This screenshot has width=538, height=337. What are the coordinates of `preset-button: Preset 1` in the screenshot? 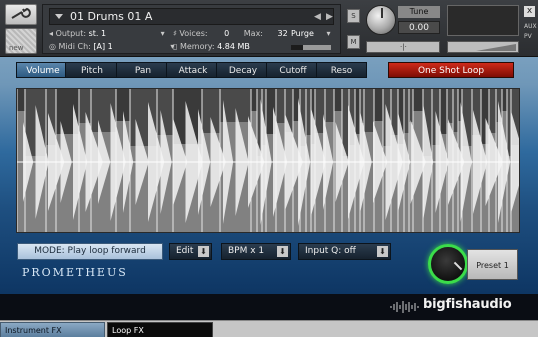 It's located at (492, 264).